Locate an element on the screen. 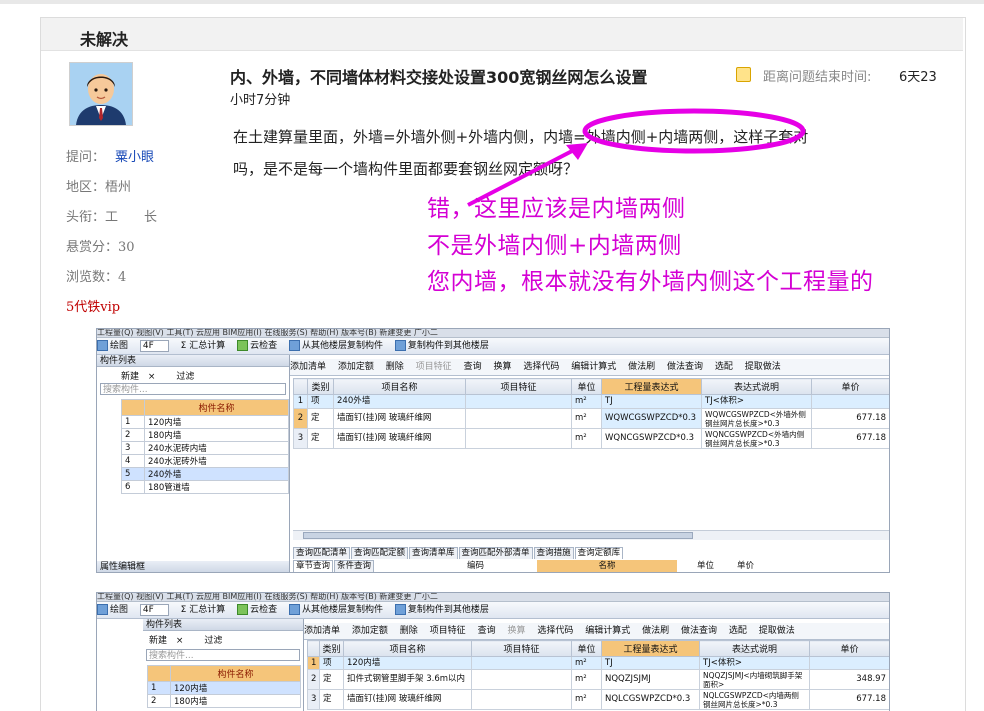 The width and height of the screenshot is (984, 711). component-sidebar: 构件列表 新建 × 过滤 搜索构件... 构件名称 1 120内墙 2 180内墙 is located at coordinates (223, 665).